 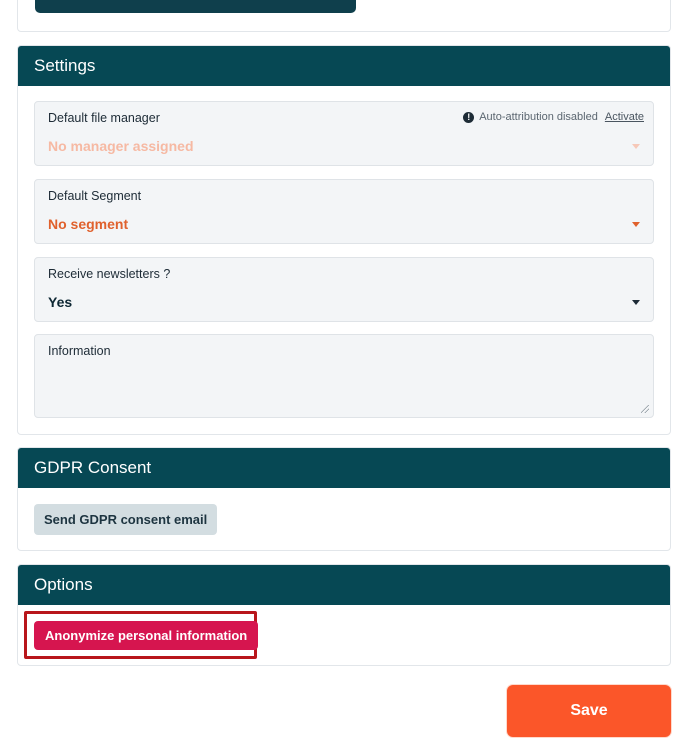 I want to click on anonymize-personal-info-button: Anonymize personal information, so click(x=146, y=635).